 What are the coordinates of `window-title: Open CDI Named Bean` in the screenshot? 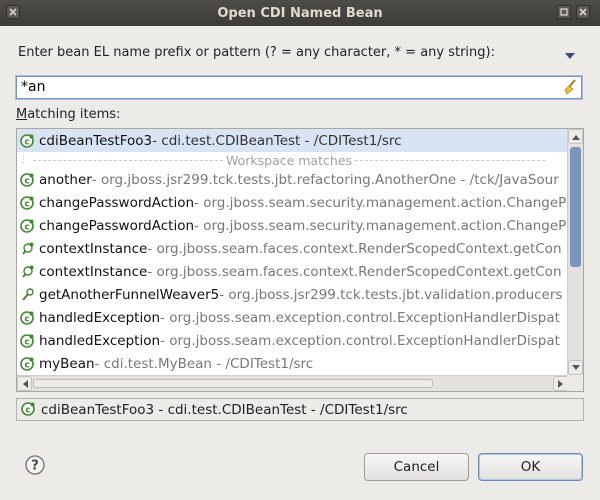 It's located at (300, 13).